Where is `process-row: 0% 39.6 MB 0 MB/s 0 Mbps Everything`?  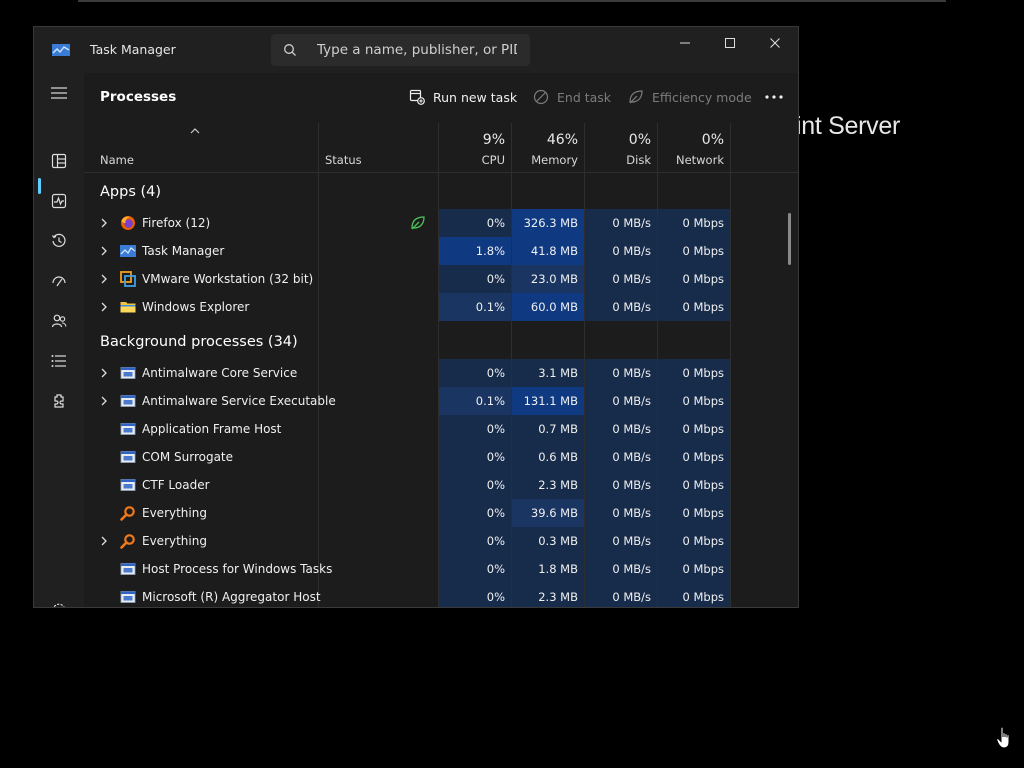
process-row: 0% 39.6 MB 0 MB/s 0 Mbps Everything is located at coordinates (441, 513).